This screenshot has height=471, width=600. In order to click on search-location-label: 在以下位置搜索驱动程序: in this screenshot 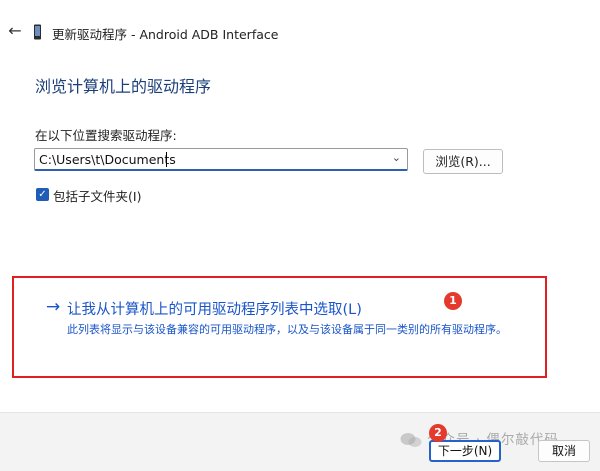, I will do `click(106, 135)`.